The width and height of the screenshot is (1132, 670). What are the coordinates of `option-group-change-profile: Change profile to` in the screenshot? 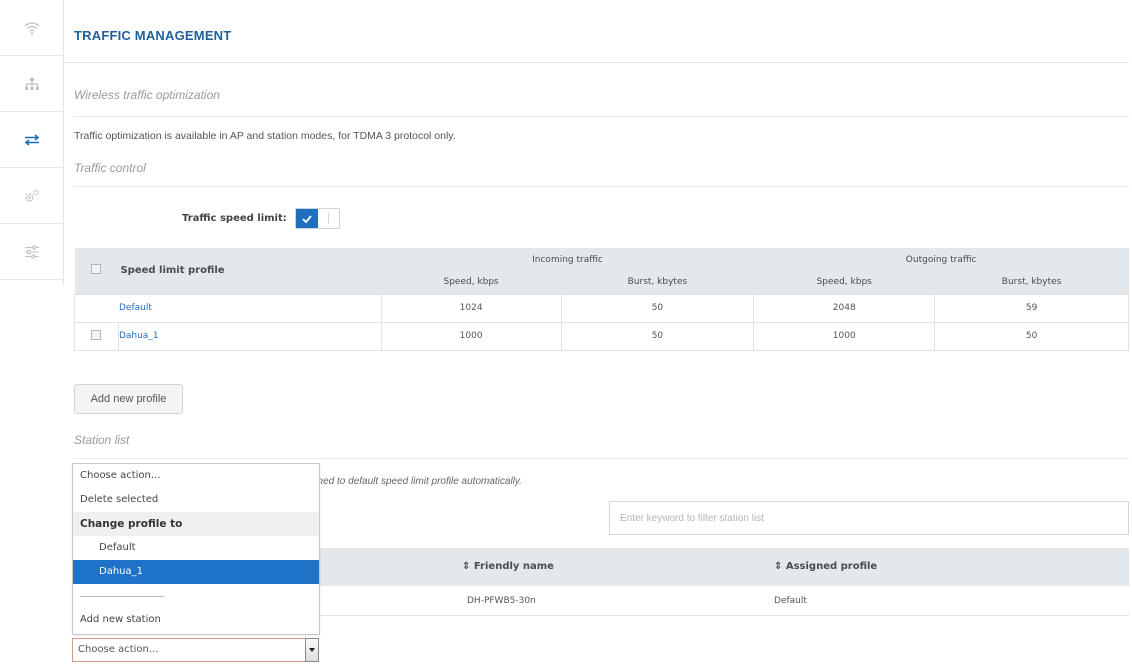 It's located at (196, 524).